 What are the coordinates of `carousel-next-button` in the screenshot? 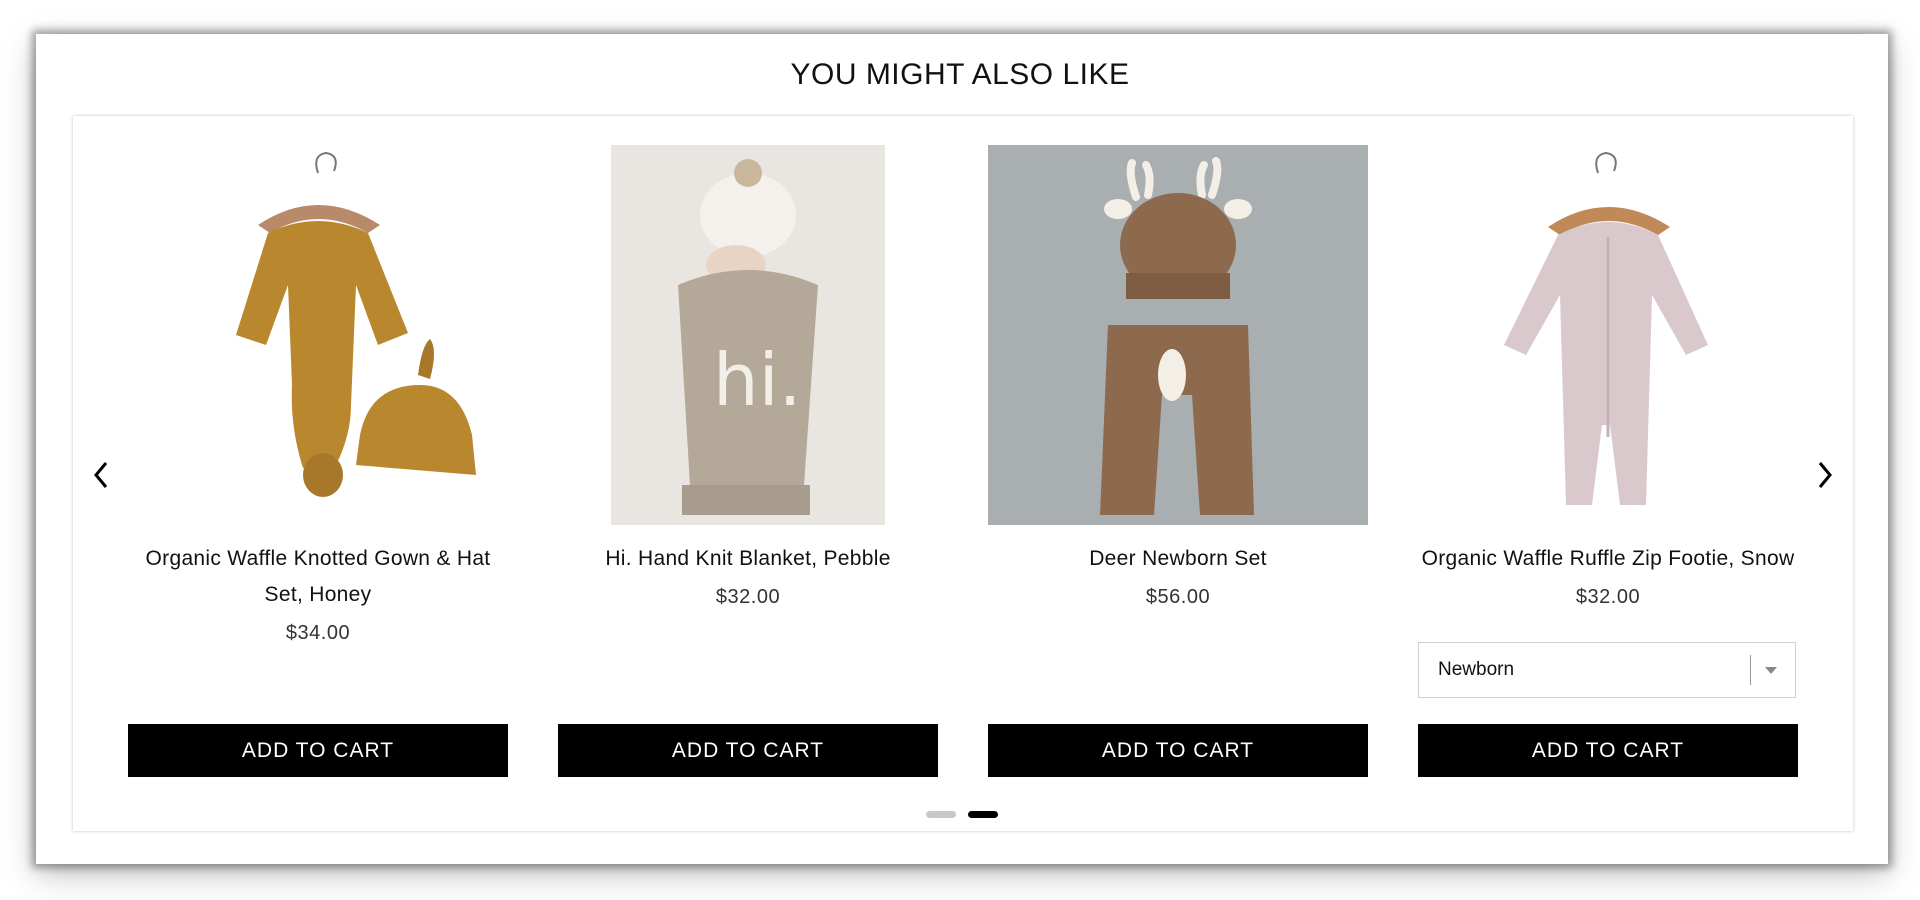 It's located at (1825, 475).